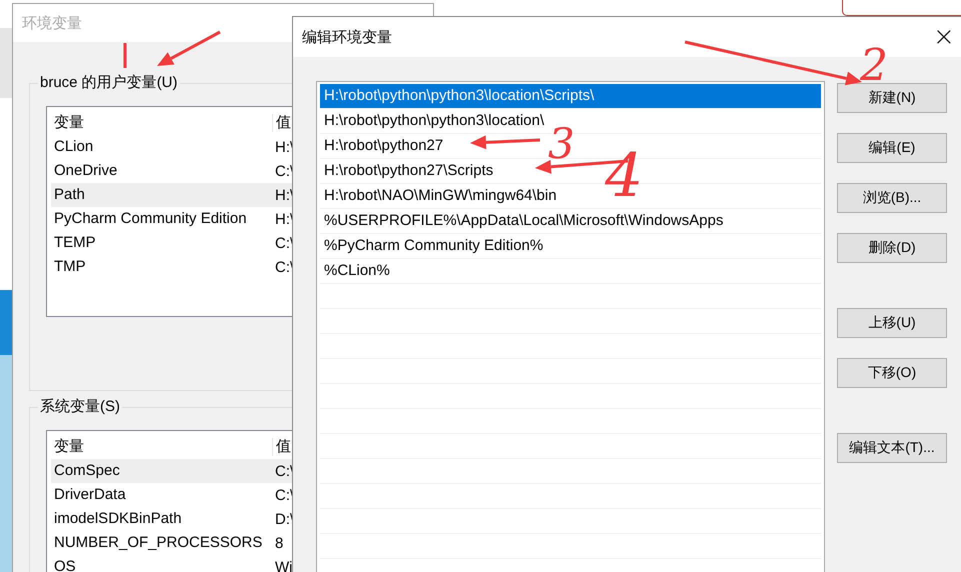 The image size is (961, 572). I want to click on annotation-number: 3, so click(561, 143).